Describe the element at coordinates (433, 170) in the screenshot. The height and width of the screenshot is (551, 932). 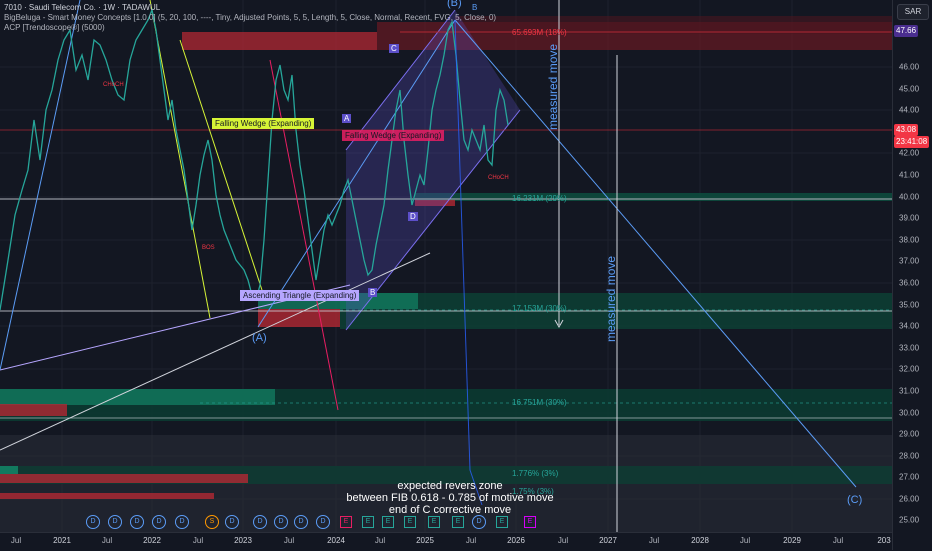
I see `channel-fill` at that location.